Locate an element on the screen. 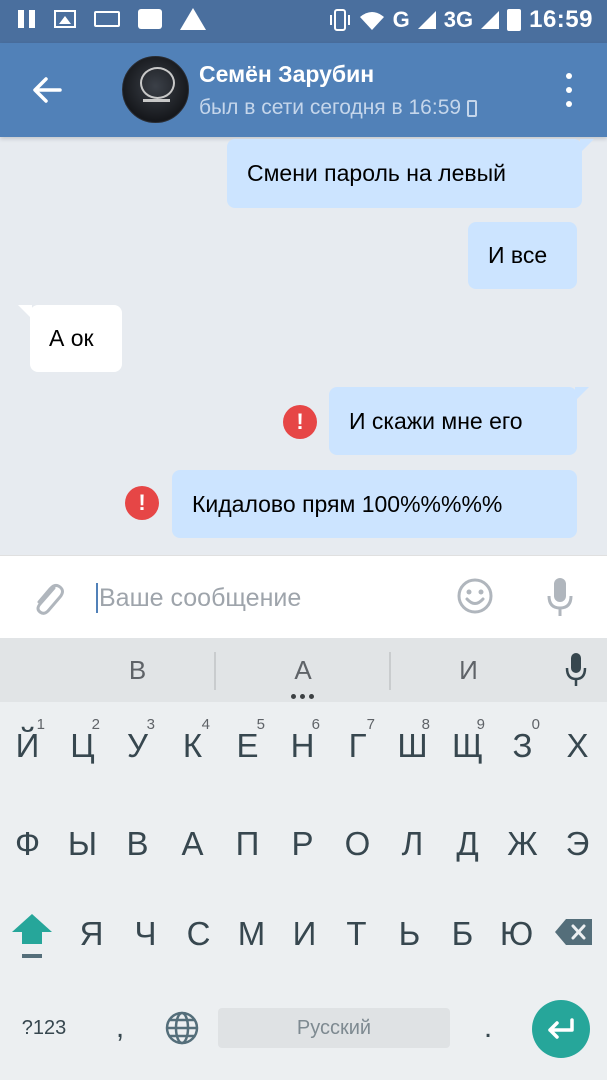 The image size is (607, 1080). key: Г7 is located at coordinates (357, 746).